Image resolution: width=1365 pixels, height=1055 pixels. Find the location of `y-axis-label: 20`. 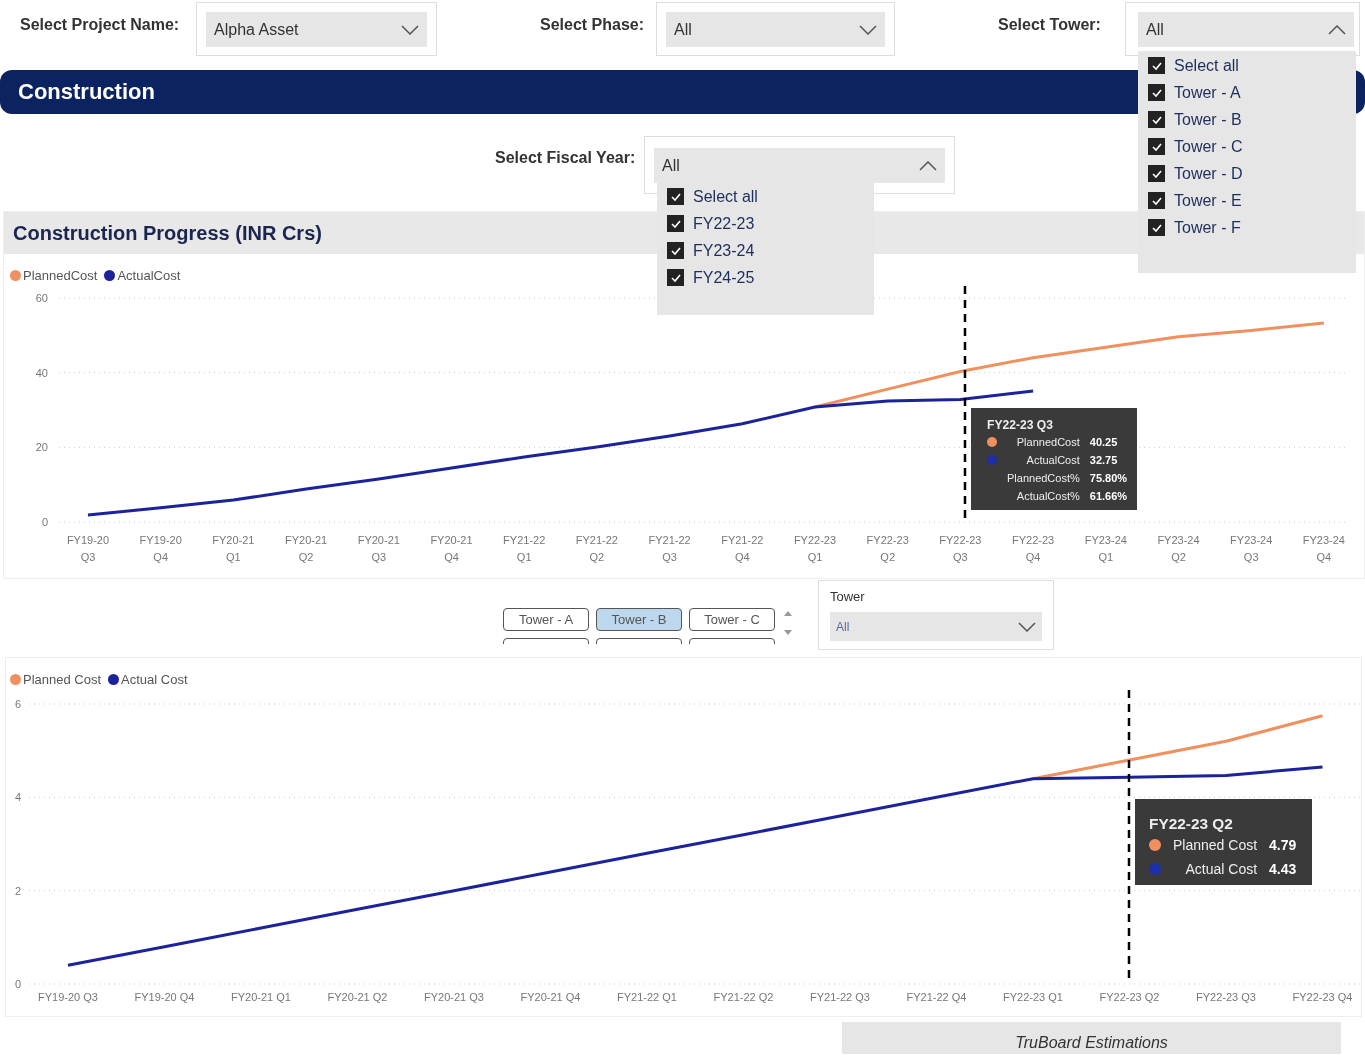

y-axis-label: 20 is located at coordinates (41, 447).